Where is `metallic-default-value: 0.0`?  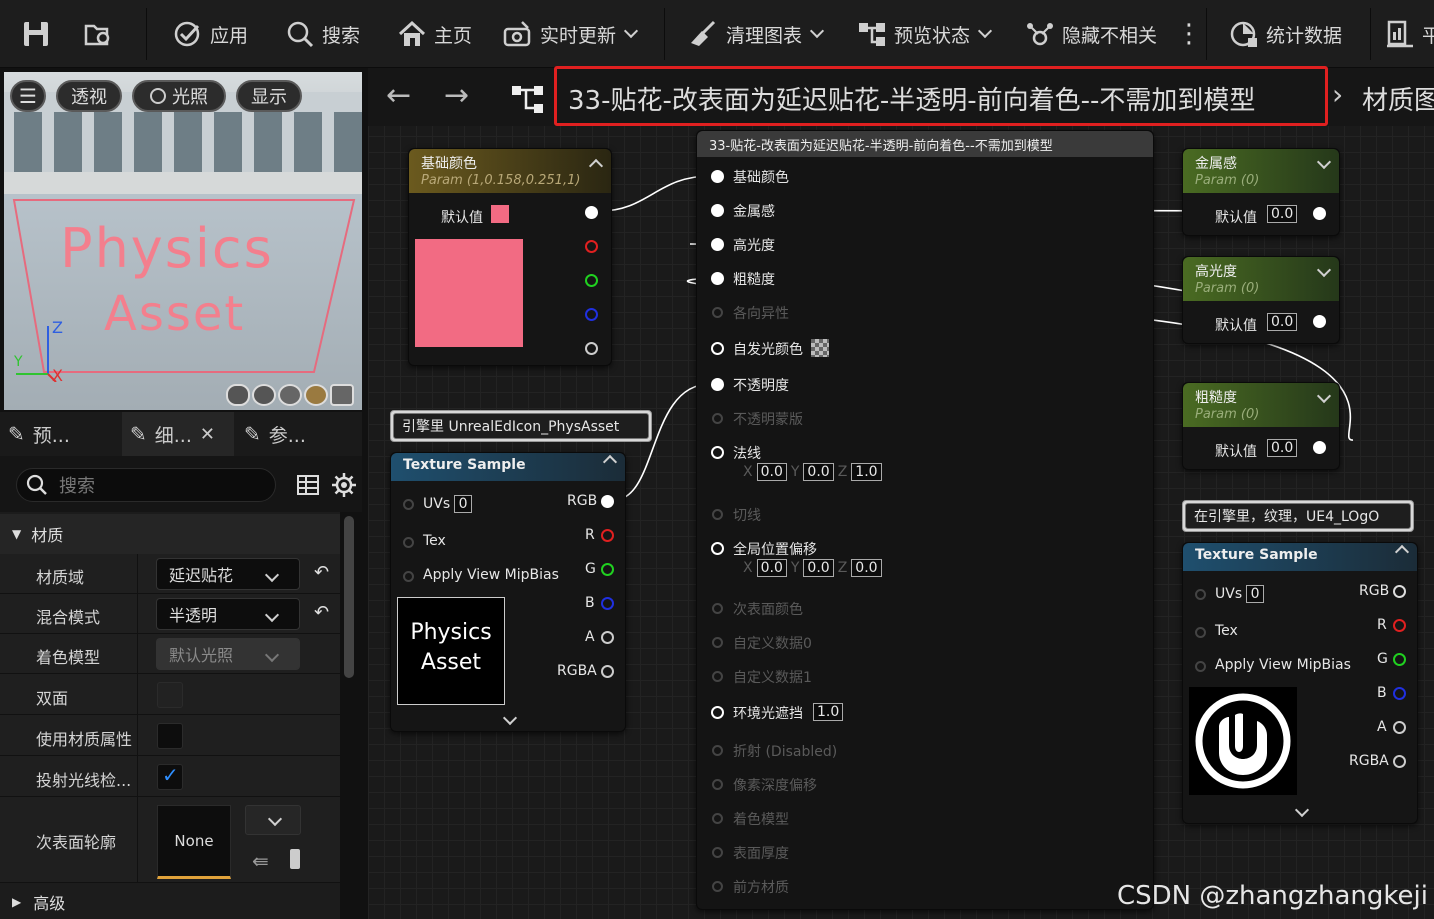 metallic-default-value: 0.0 is located at coordinates (1282, 214).